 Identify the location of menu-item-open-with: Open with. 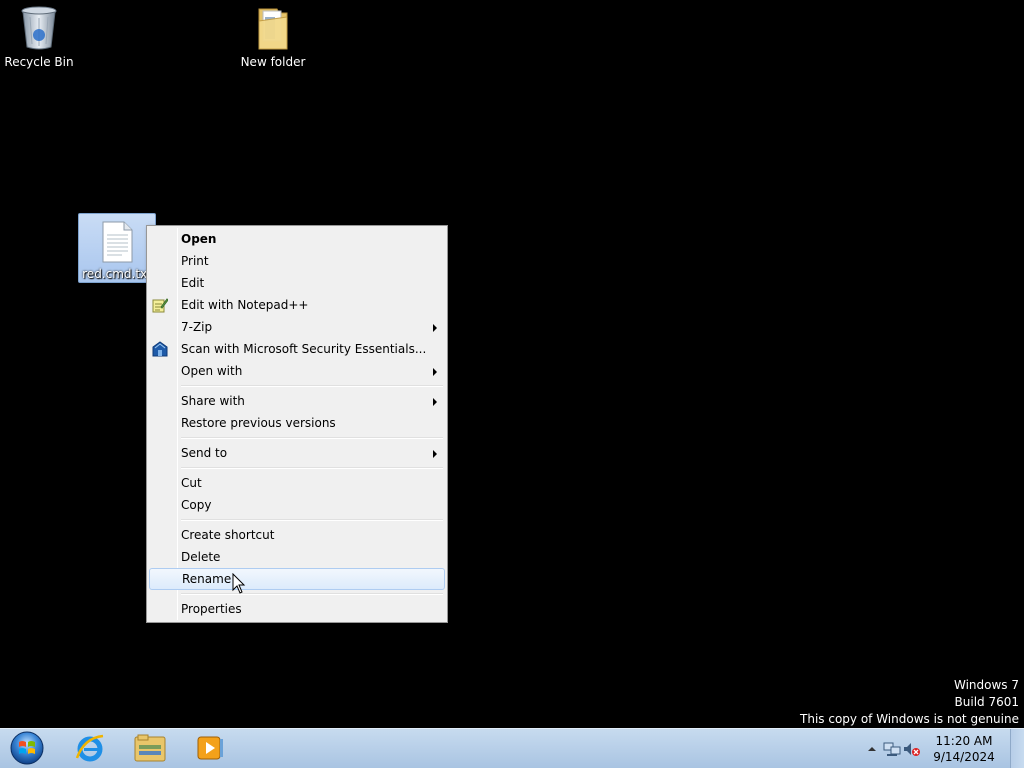
(297, 371).